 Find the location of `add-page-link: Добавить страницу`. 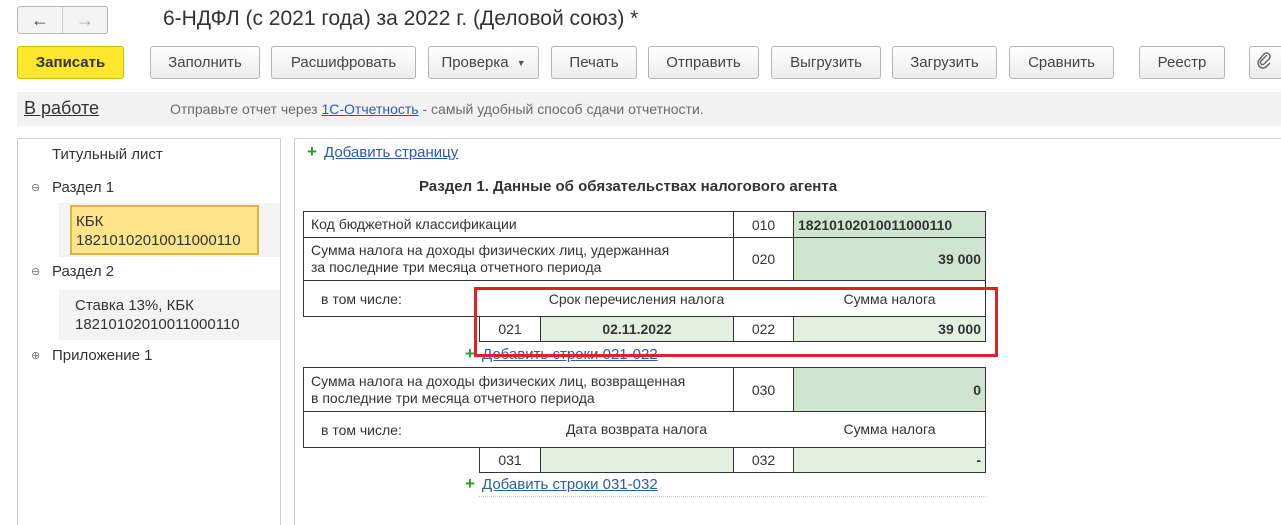

add-page-link: Добавить страницу is located at coordinates (391, 152).